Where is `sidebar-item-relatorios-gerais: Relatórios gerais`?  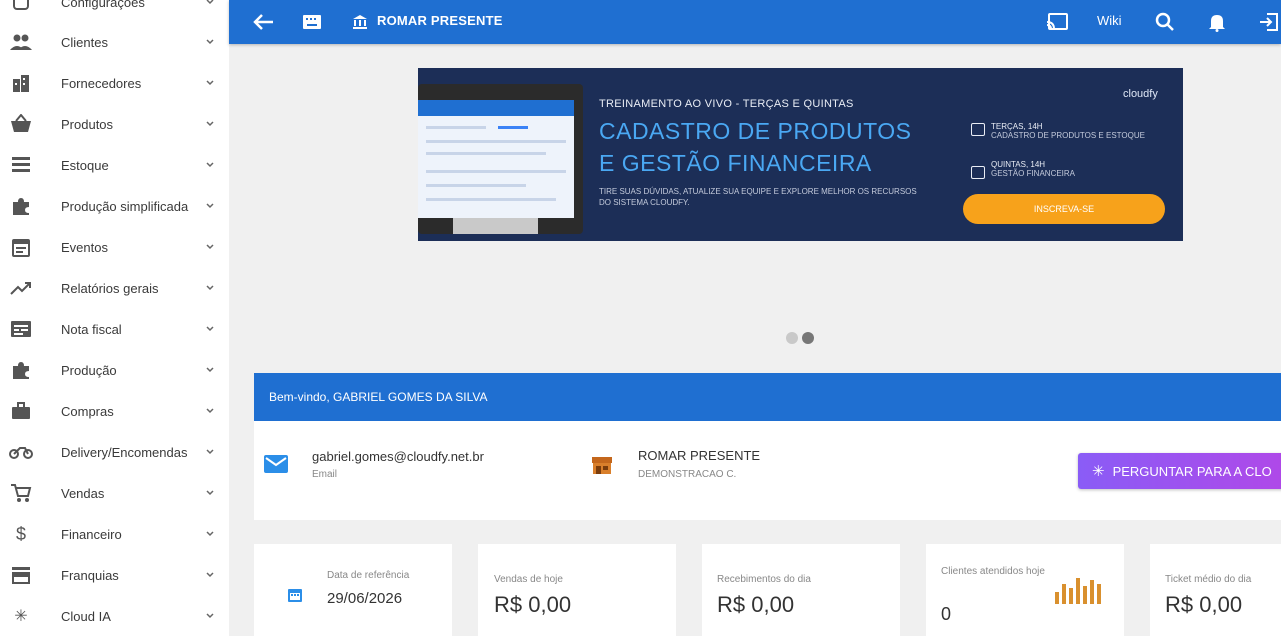 sidebar-item-relatorios-gerais: Relatórios gerais is located at coordinates (114, 288).